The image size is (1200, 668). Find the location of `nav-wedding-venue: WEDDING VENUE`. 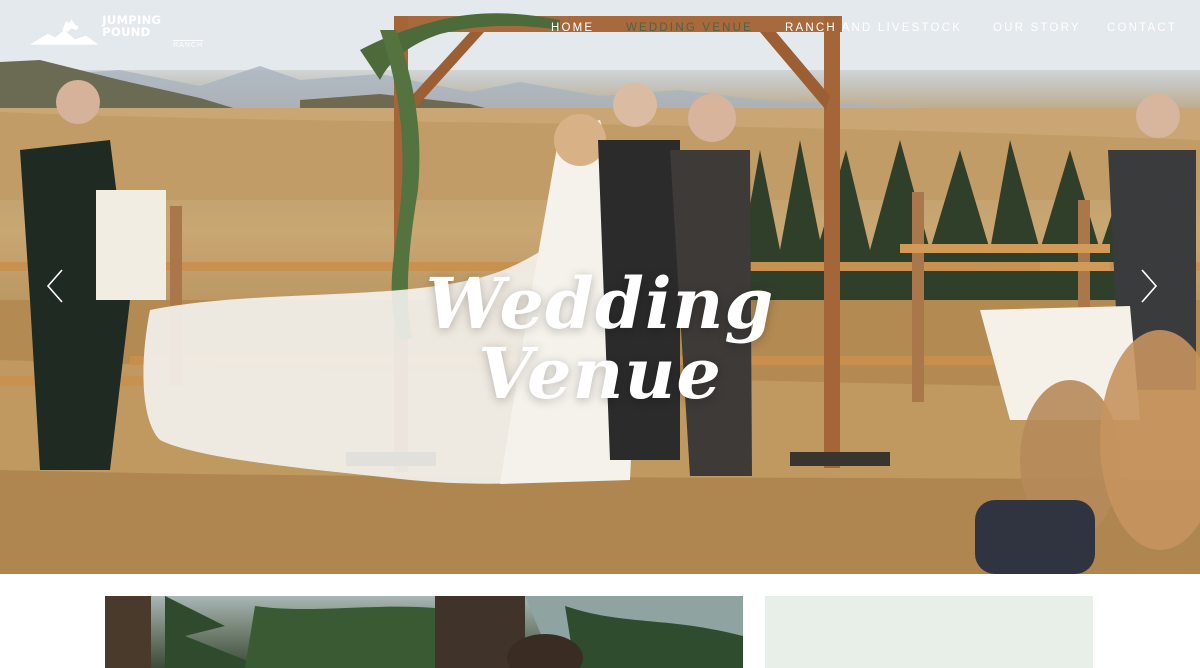

nav-wedding-venue: WEDDING VENUE is located at coordinates (689, 28).